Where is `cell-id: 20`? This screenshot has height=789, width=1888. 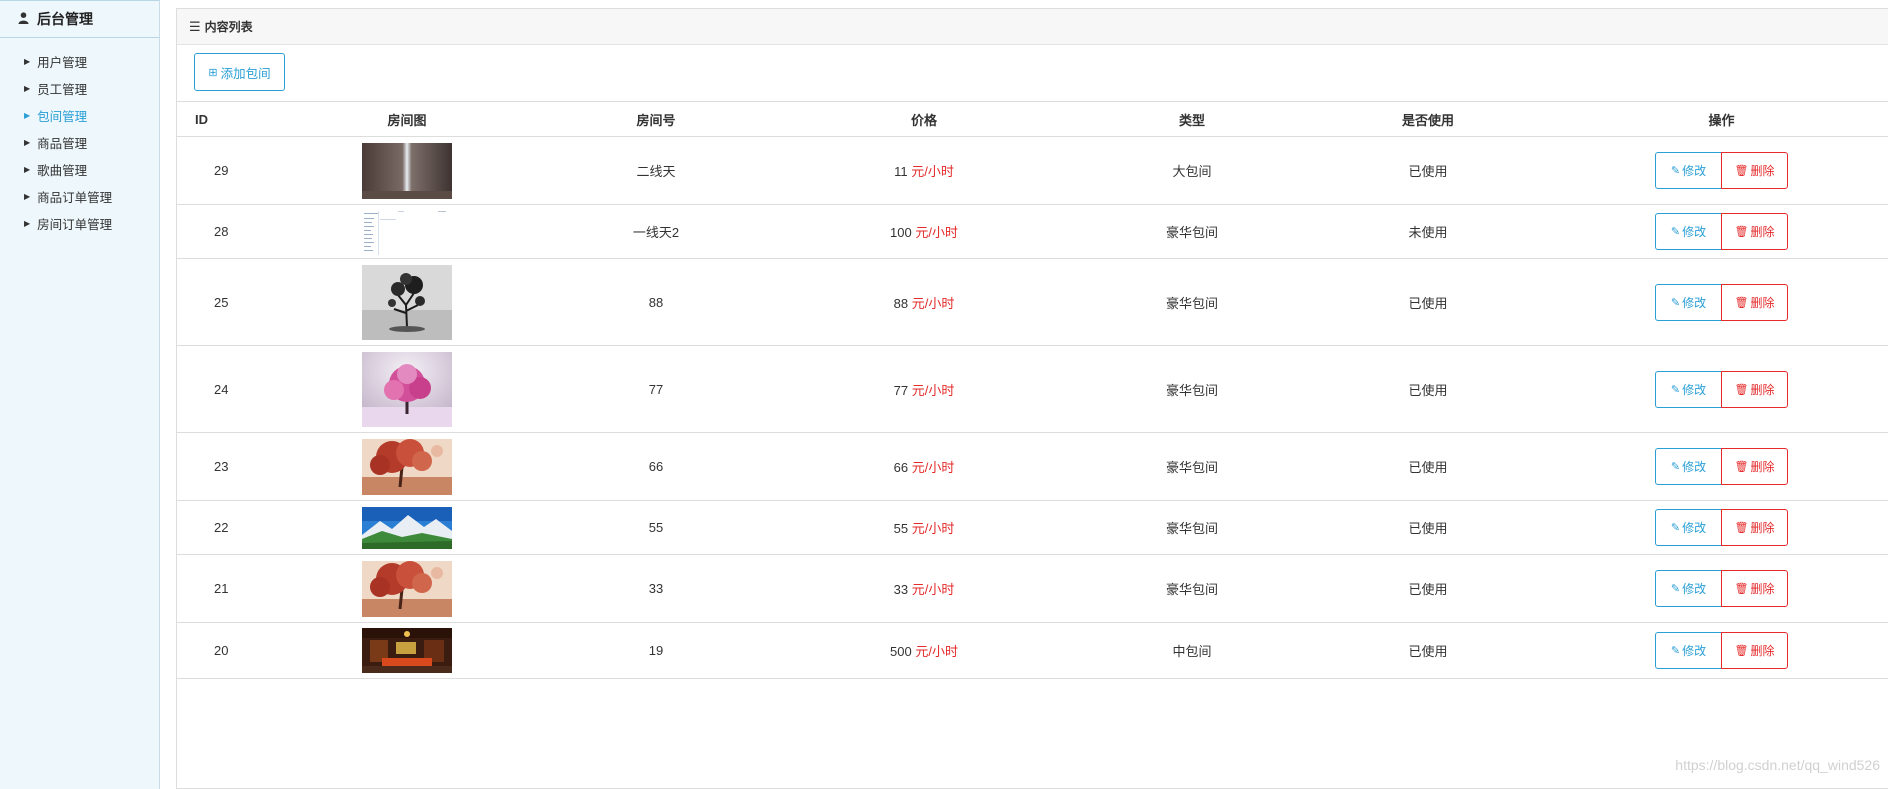
cell-id: 20 is located at coordinates (222, 650).